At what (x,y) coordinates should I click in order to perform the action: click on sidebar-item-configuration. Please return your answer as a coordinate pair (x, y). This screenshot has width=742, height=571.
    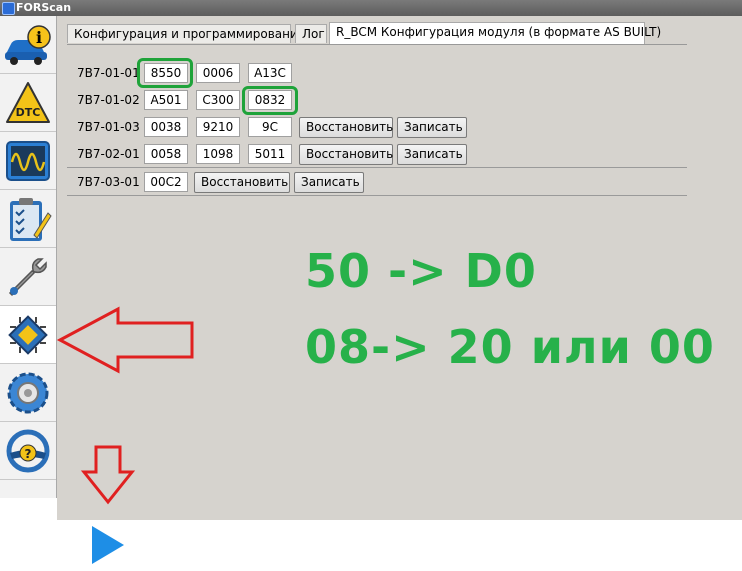
    Looking at the image, I should click on (28, 335).